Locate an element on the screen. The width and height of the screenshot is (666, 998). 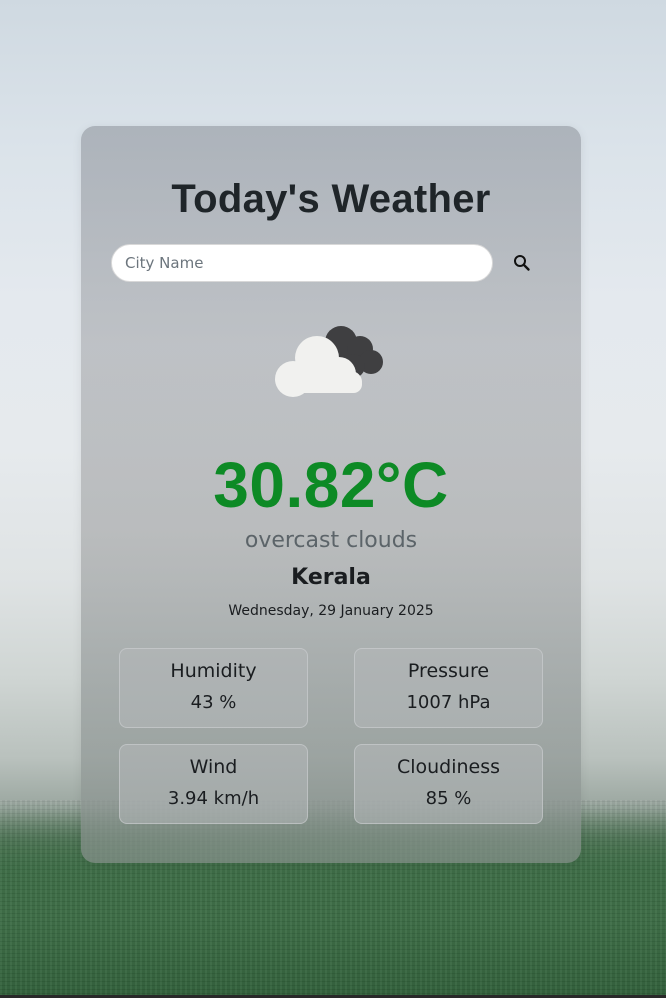
wind-card: Wind 3.94 km/h is located at coordinates (213, 784).